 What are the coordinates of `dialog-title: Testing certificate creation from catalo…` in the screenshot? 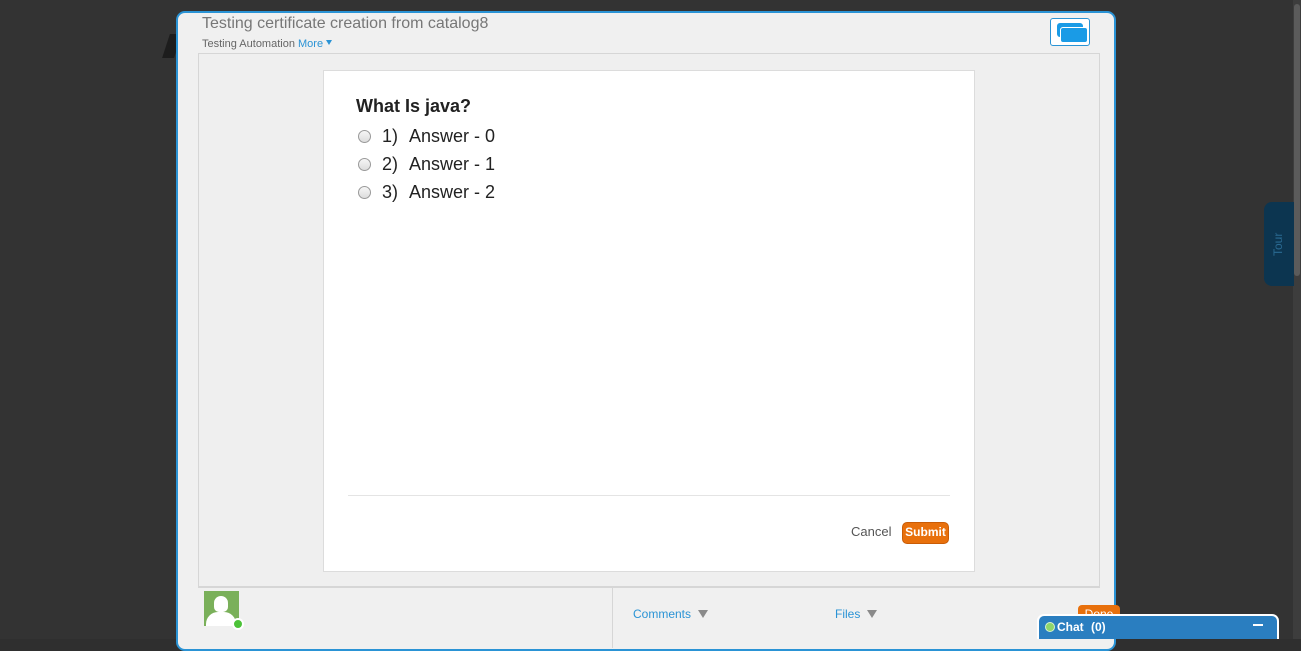 It's located at (345, 23).